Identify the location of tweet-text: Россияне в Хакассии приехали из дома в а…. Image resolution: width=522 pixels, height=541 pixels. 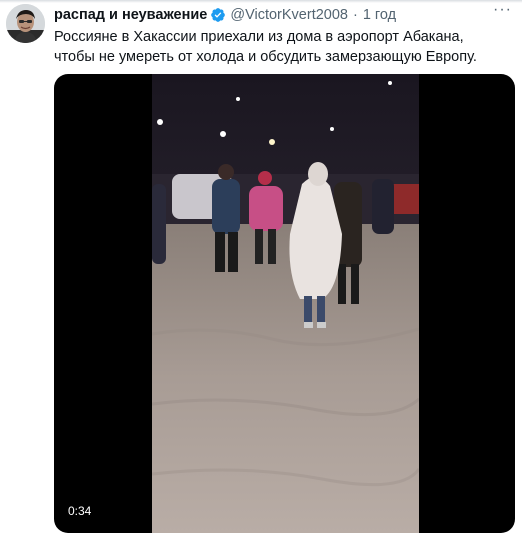
(265, 47).